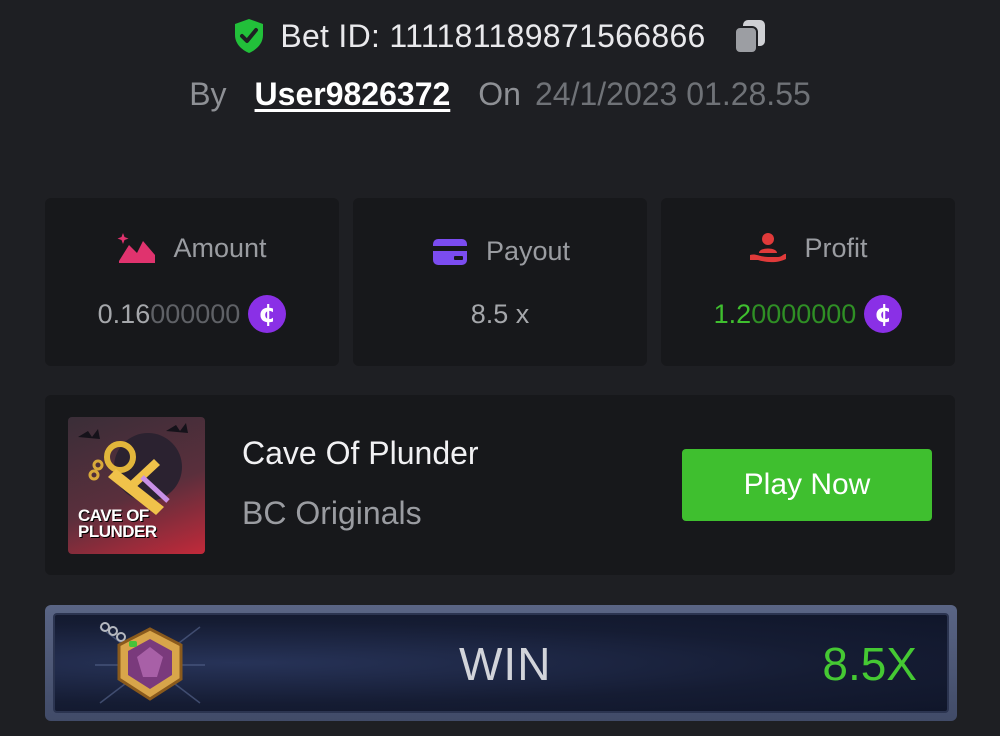 The height and width of the screenshot is (736, 1000). I want to click on stat-amount: Amount 0.16000000 ¢, so click(192, 282).